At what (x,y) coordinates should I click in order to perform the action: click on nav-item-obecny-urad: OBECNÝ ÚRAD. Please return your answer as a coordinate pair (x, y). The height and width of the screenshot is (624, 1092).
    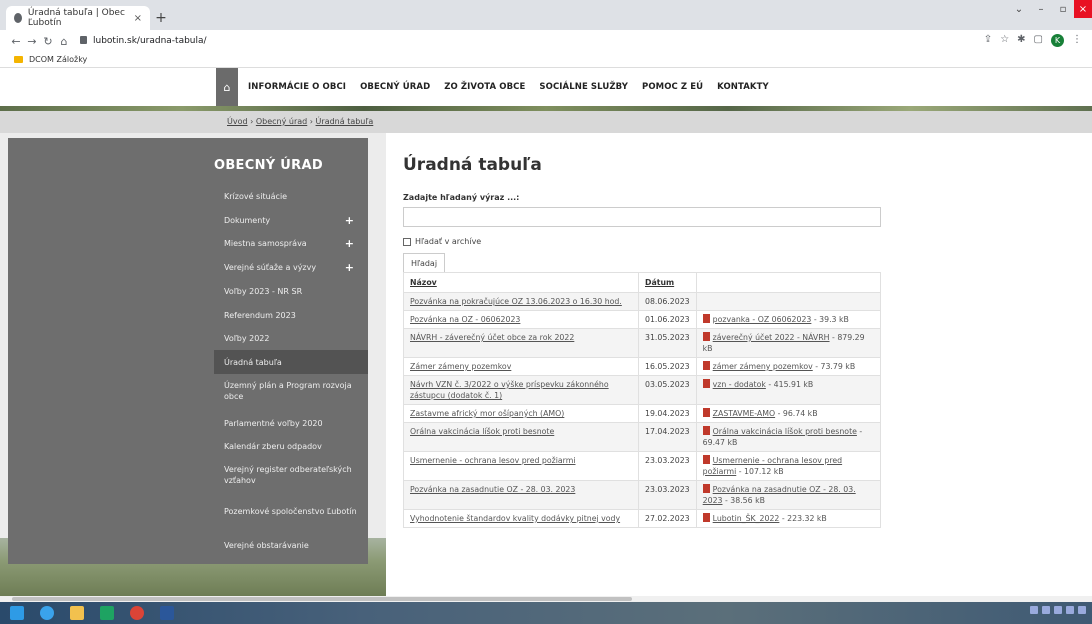
    Looking at the image, I should click on (395, 87).